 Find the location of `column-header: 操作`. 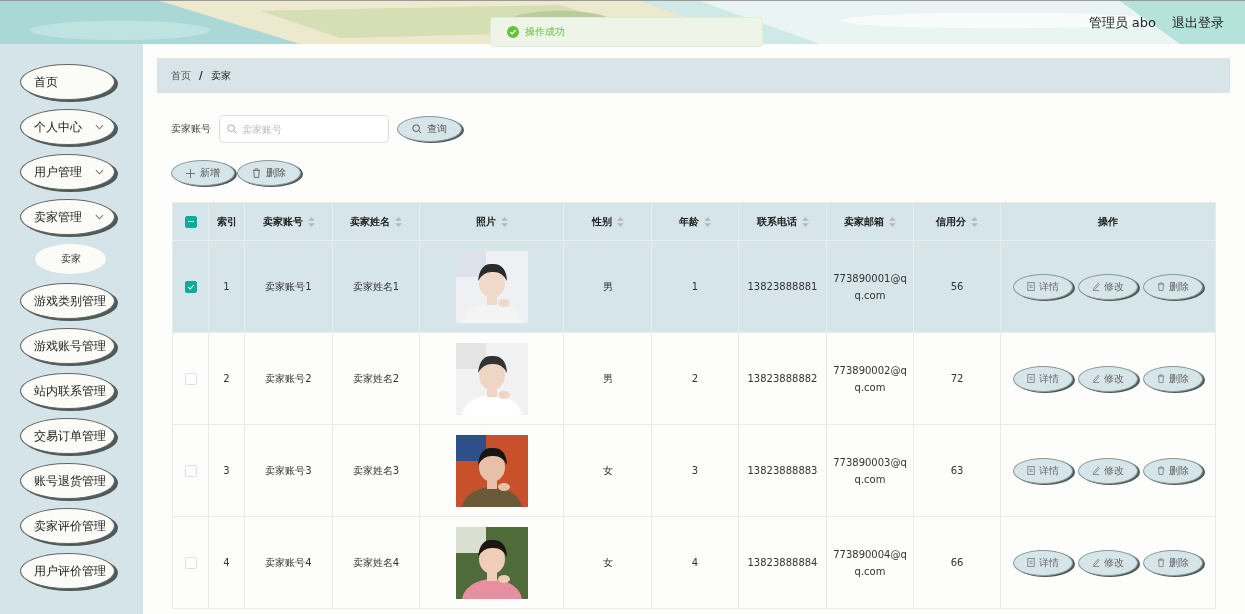

column-header: 操作 is located at coordinates (1108, 221).